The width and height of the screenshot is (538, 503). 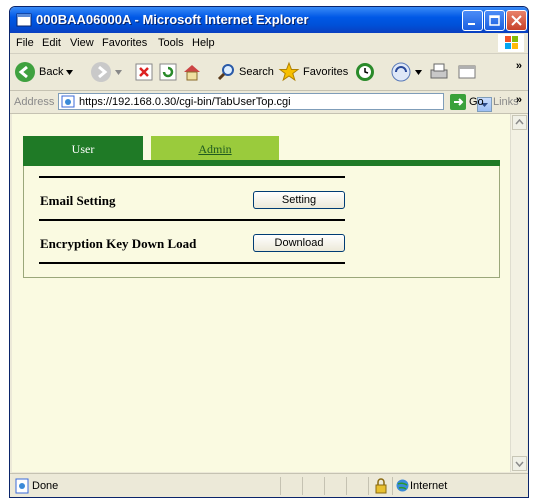 I want to click on forward-arrow-icon, so click(x=101, y=72).